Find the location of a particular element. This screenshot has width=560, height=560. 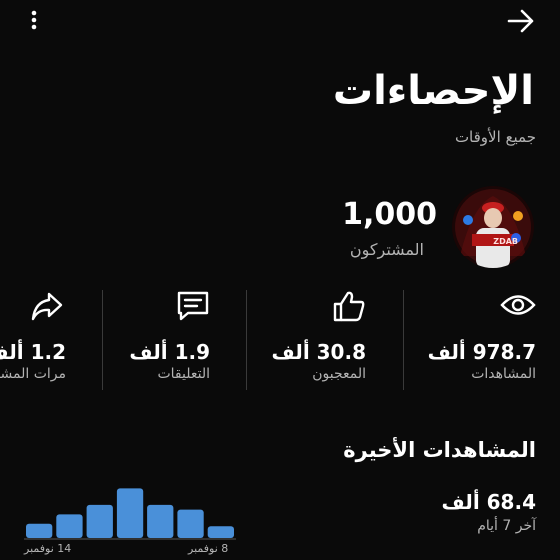

subscribers-label: المشتركون is located at coordinates (386, 249).